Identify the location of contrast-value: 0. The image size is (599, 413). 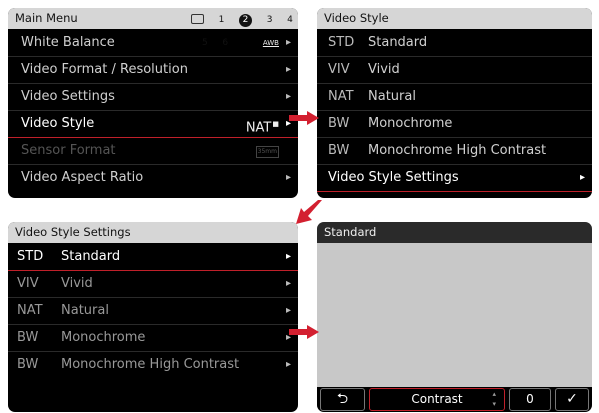
(530, 399).